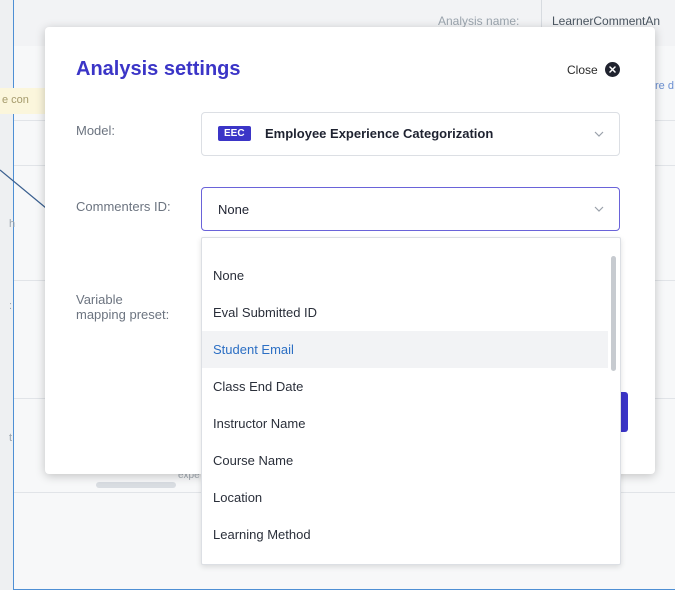 This screenshot has height=590, width=675. I want to click on dropdown-option: Class End Date, so click(405, 386).